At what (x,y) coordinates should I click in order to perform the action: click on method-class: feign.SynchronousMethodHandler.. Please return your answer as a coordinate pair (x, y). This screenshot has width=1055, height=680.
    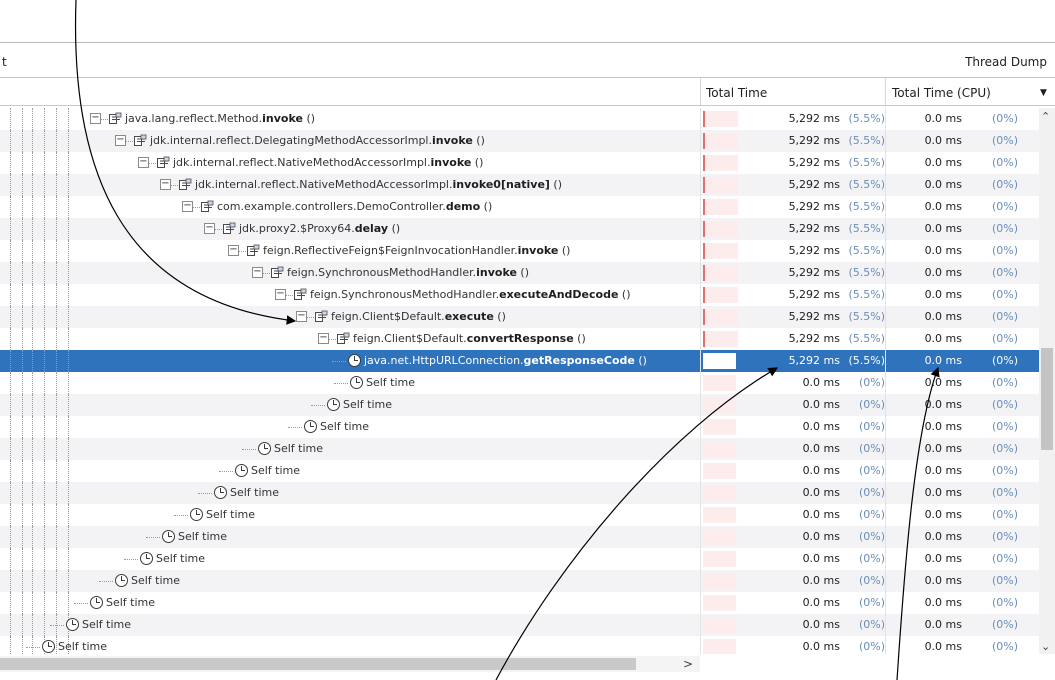
    Looking at the image, I should click on (405, 294).